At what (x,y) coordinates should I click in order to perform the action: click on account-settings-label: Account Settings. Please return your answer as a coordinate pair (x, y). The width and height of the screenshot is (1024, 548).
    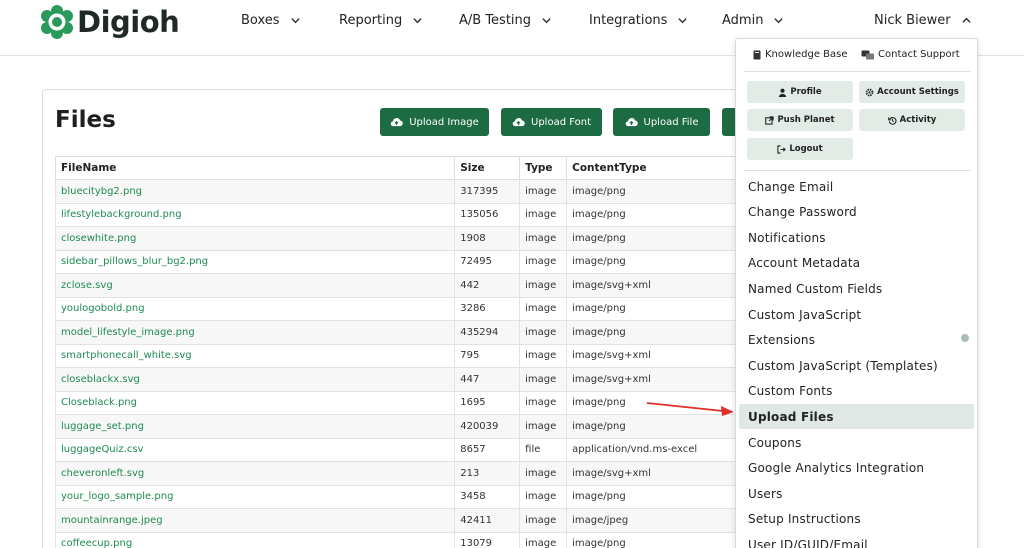
    Looking at the image, I should click on (918, 92).